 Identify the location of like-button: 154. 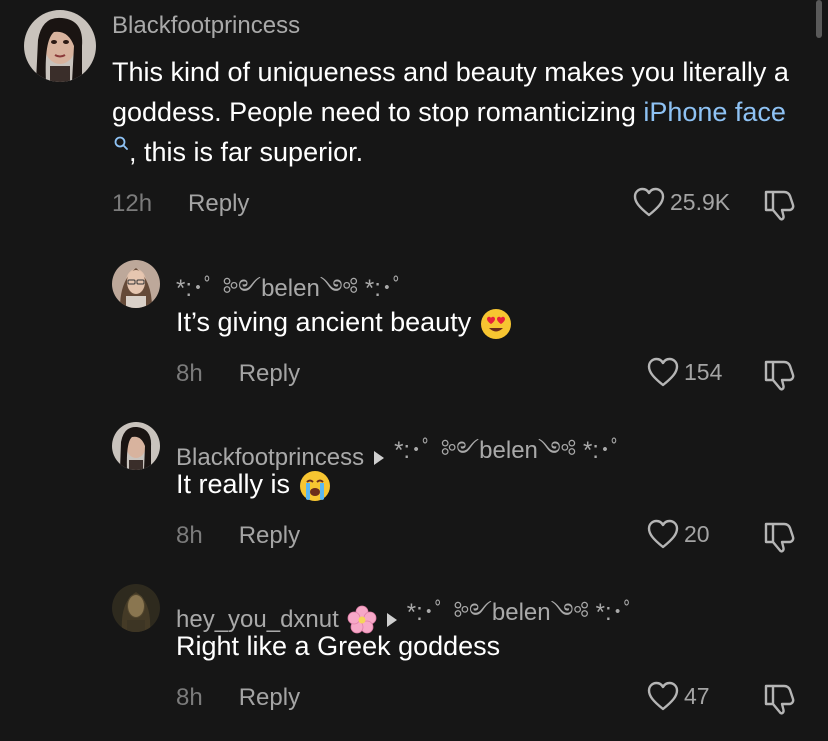
(684, 372).